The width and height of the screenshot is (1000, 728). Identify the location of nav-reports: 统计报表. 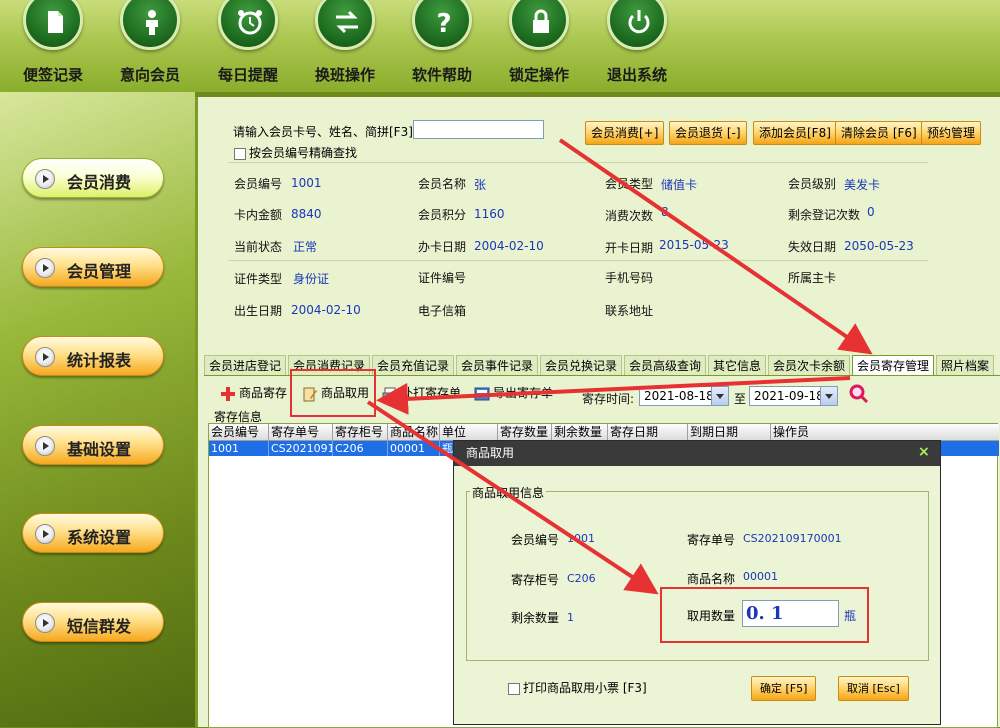
(93, 356).